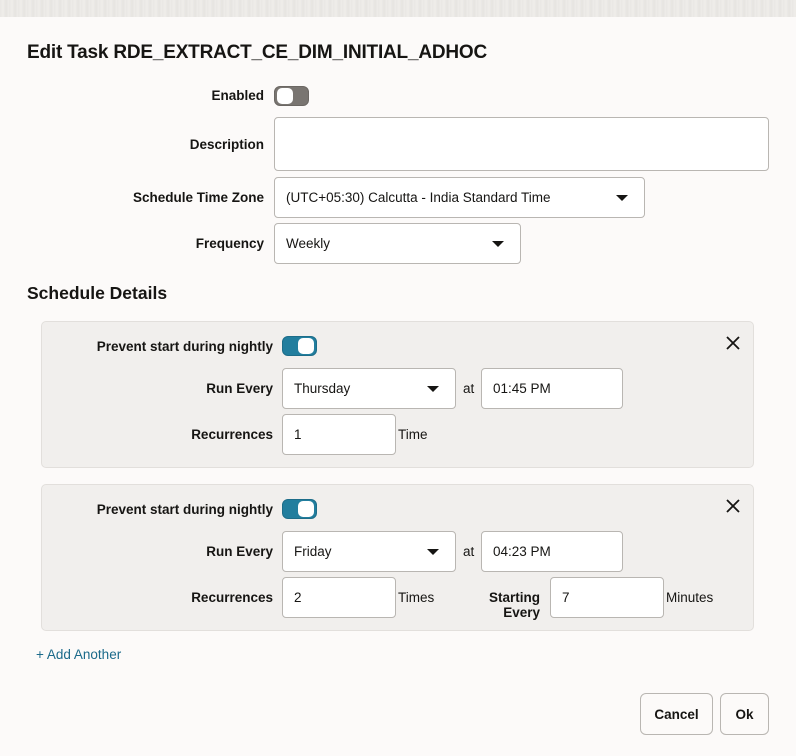 The height and width of the screenshot is (756, 796). Describe the element at coordinates (413, 434) in the screenshot. I see `recurrences-unit: Time` at that location.